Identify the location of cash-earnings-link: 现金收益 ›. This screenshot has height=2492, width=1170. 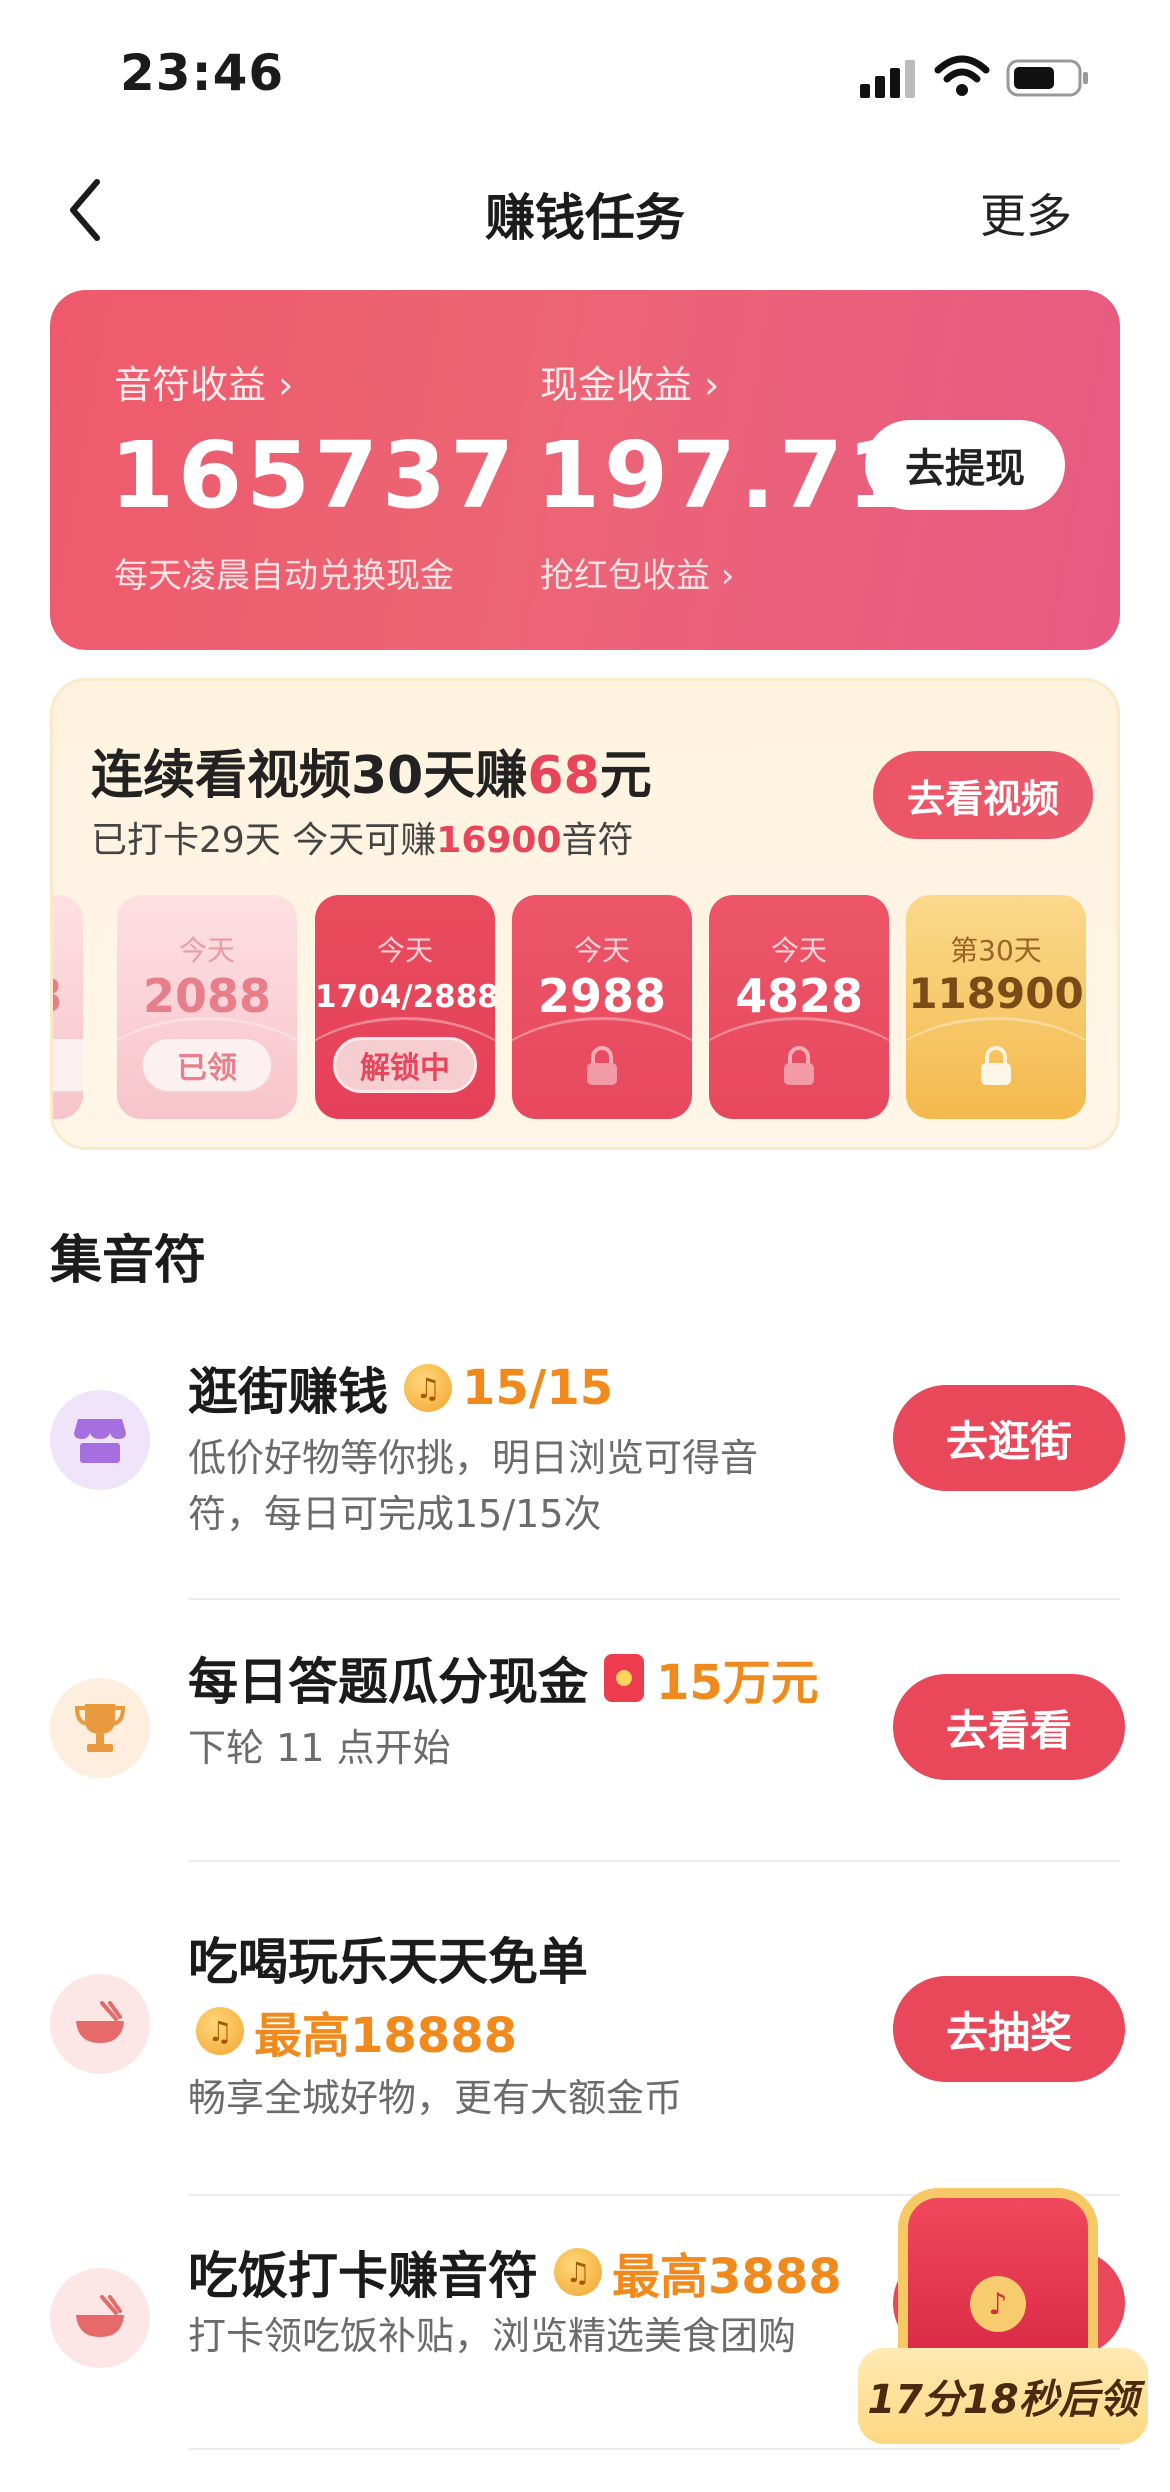
(629, 381).